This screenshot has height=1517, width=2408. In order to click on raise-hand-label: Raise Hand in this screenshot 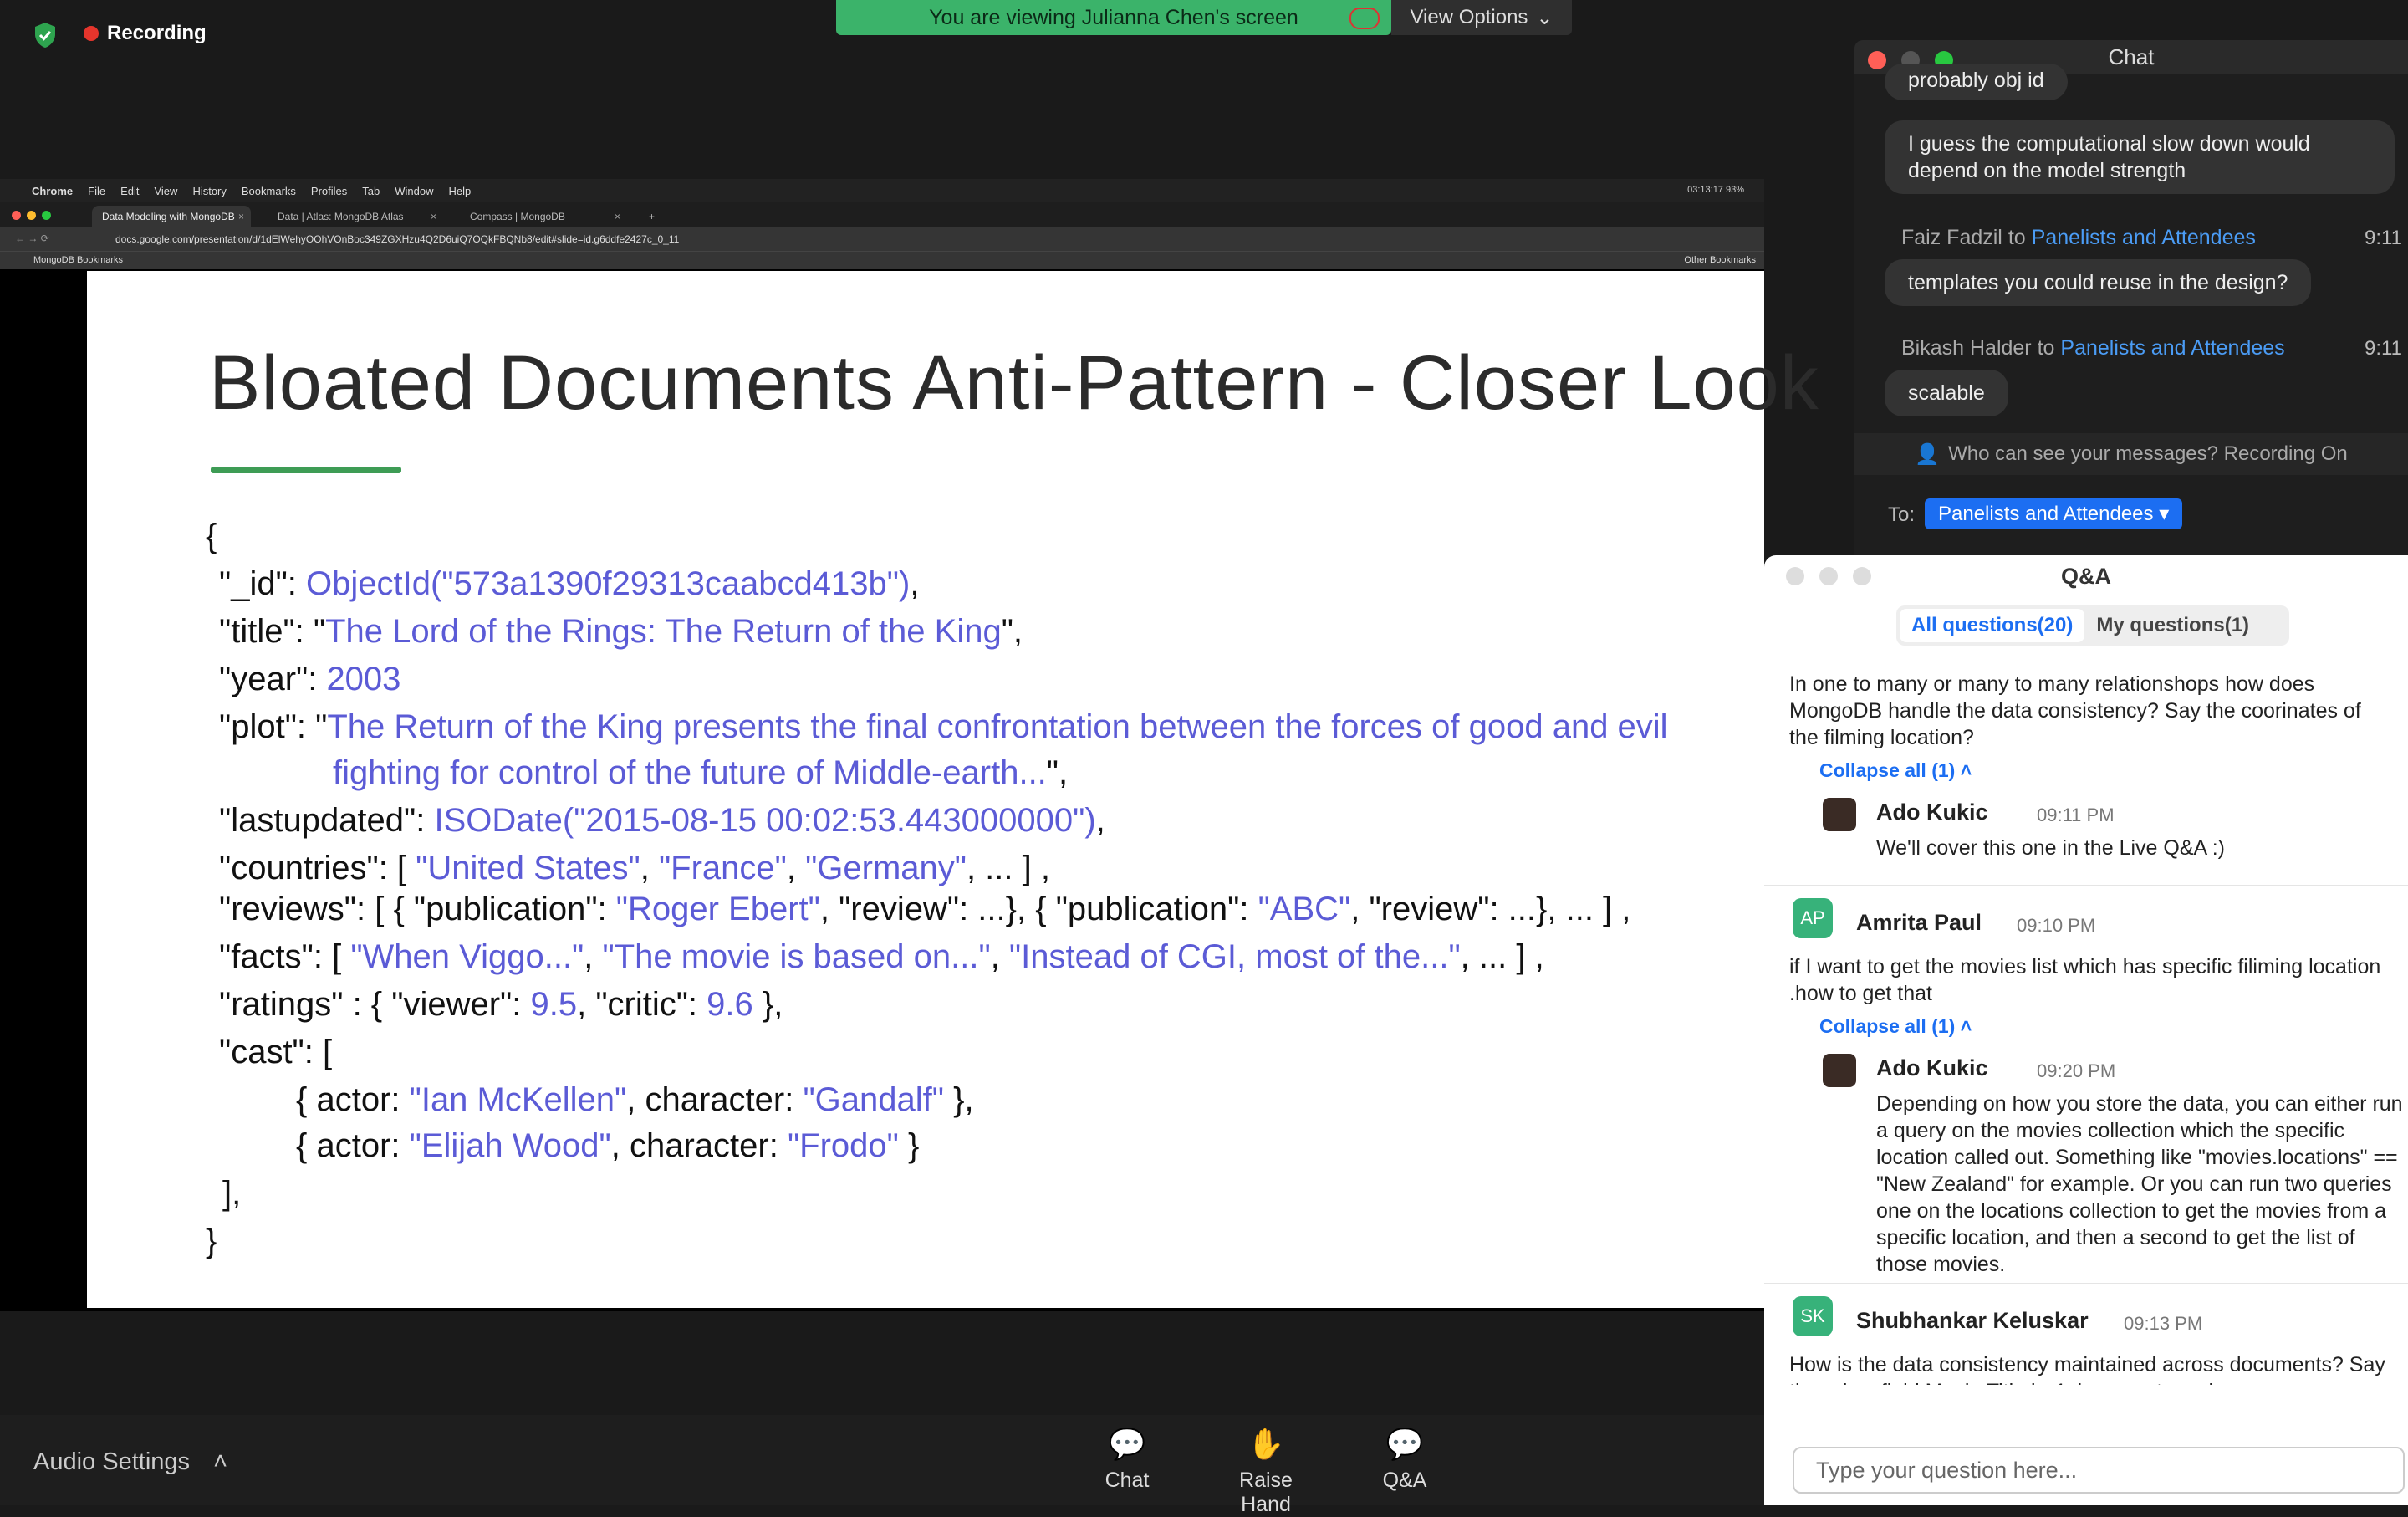, I will do `click(1266, 1492)`.